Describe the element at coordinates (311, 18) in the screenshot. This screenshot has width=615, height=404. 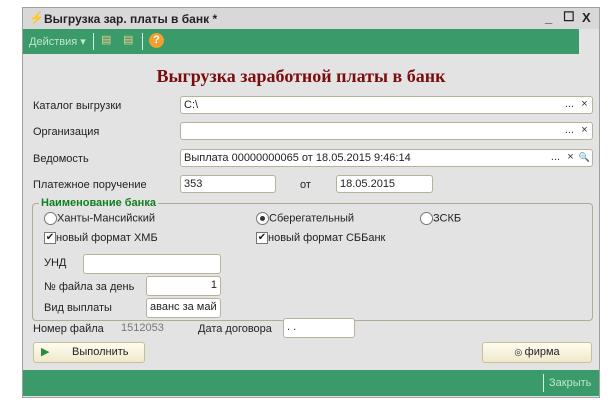
I see `title-bar: ⚡ Выгрузка зар. платы в банк * _ ☐ X` at that location.